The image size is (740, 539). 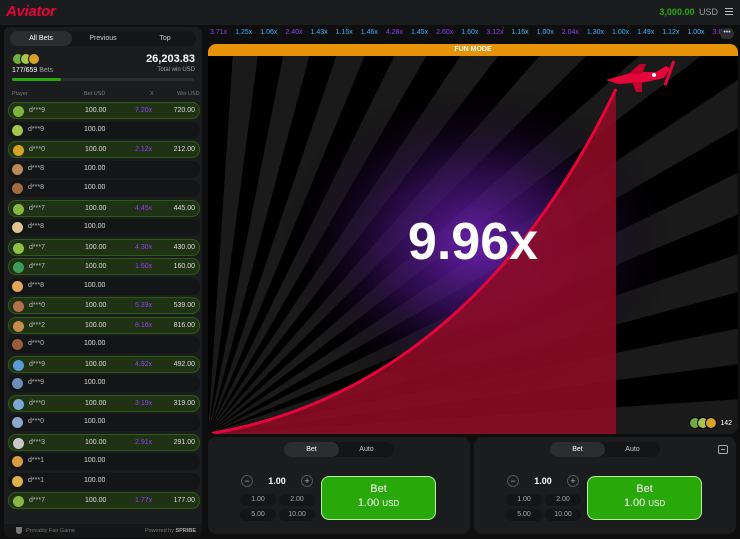 I want to click on remove-panel-icon, so click(x=723, y=449).